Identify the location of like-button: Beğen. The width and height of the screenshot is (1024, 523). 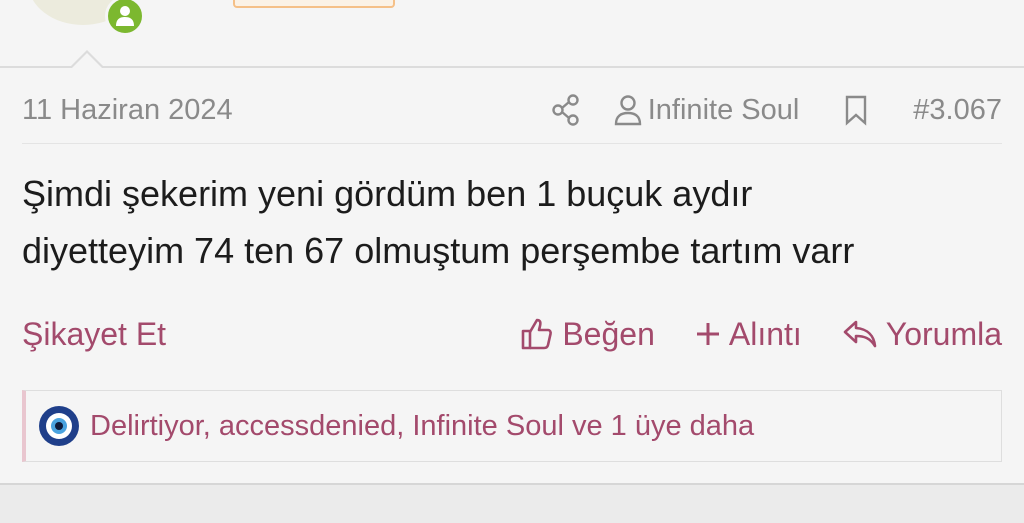
(587, 334).